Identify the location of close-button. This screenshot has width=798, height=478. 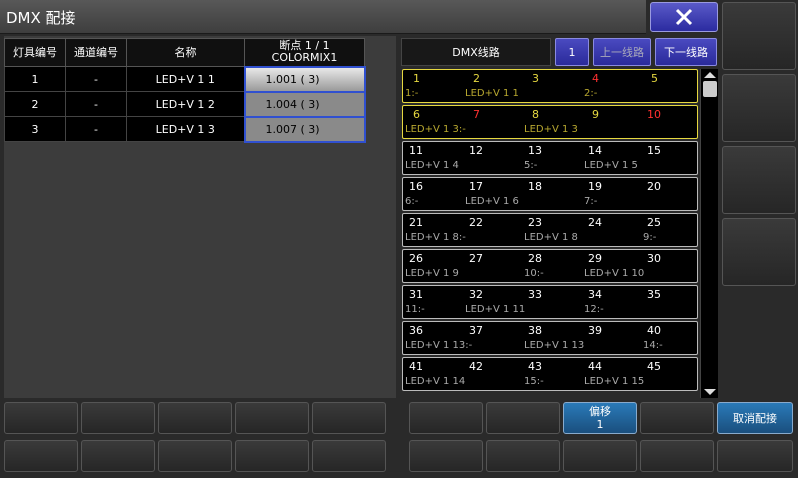
(684, 17).